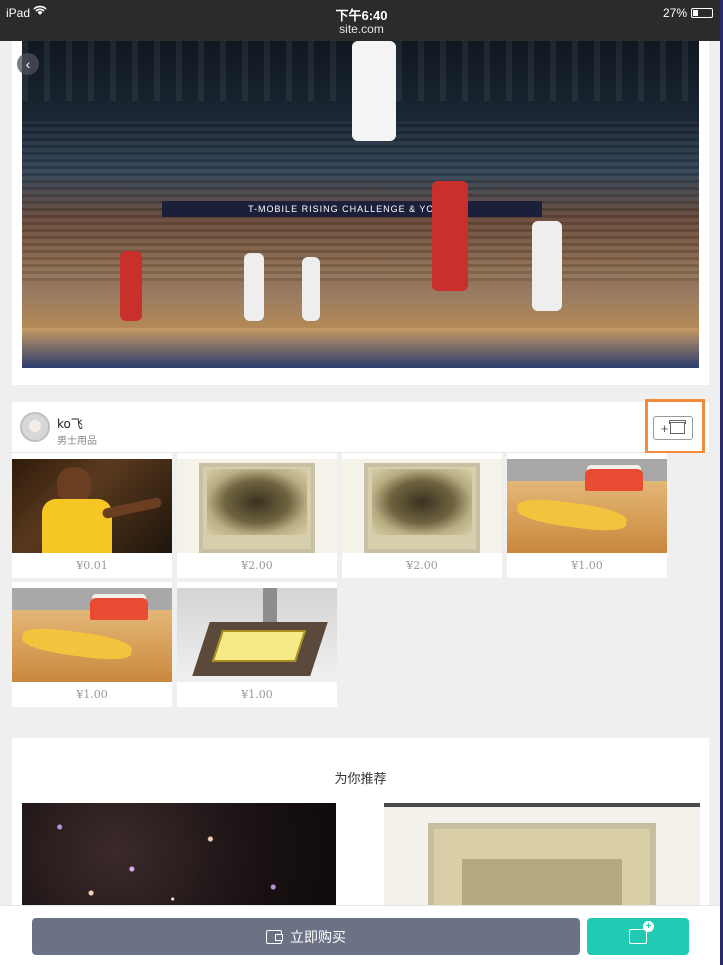 The width and height of the screenshot is (723, 965). I want to click on buy-now-button: 立即购买, so click(306, 936).